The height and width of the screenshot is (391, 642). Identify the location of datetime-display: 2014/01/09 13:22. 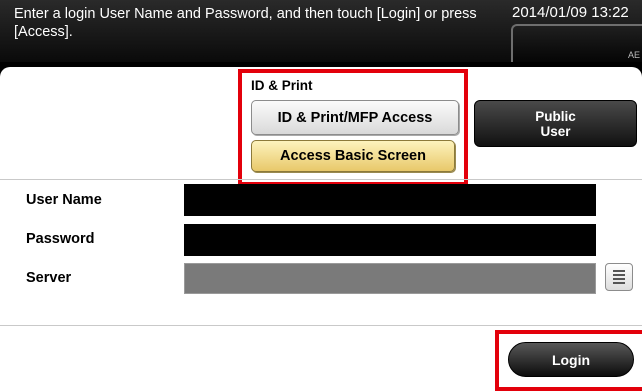
(570, 12).